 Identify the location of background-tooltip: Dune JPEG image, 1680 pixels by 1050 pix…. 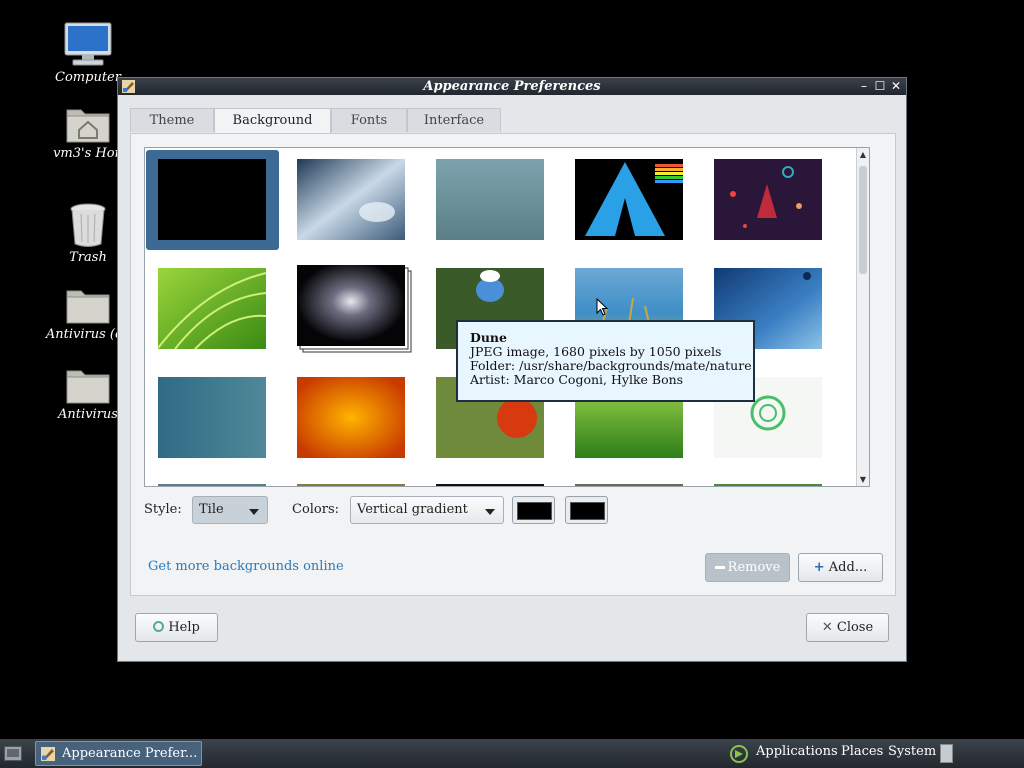
(605, 361).